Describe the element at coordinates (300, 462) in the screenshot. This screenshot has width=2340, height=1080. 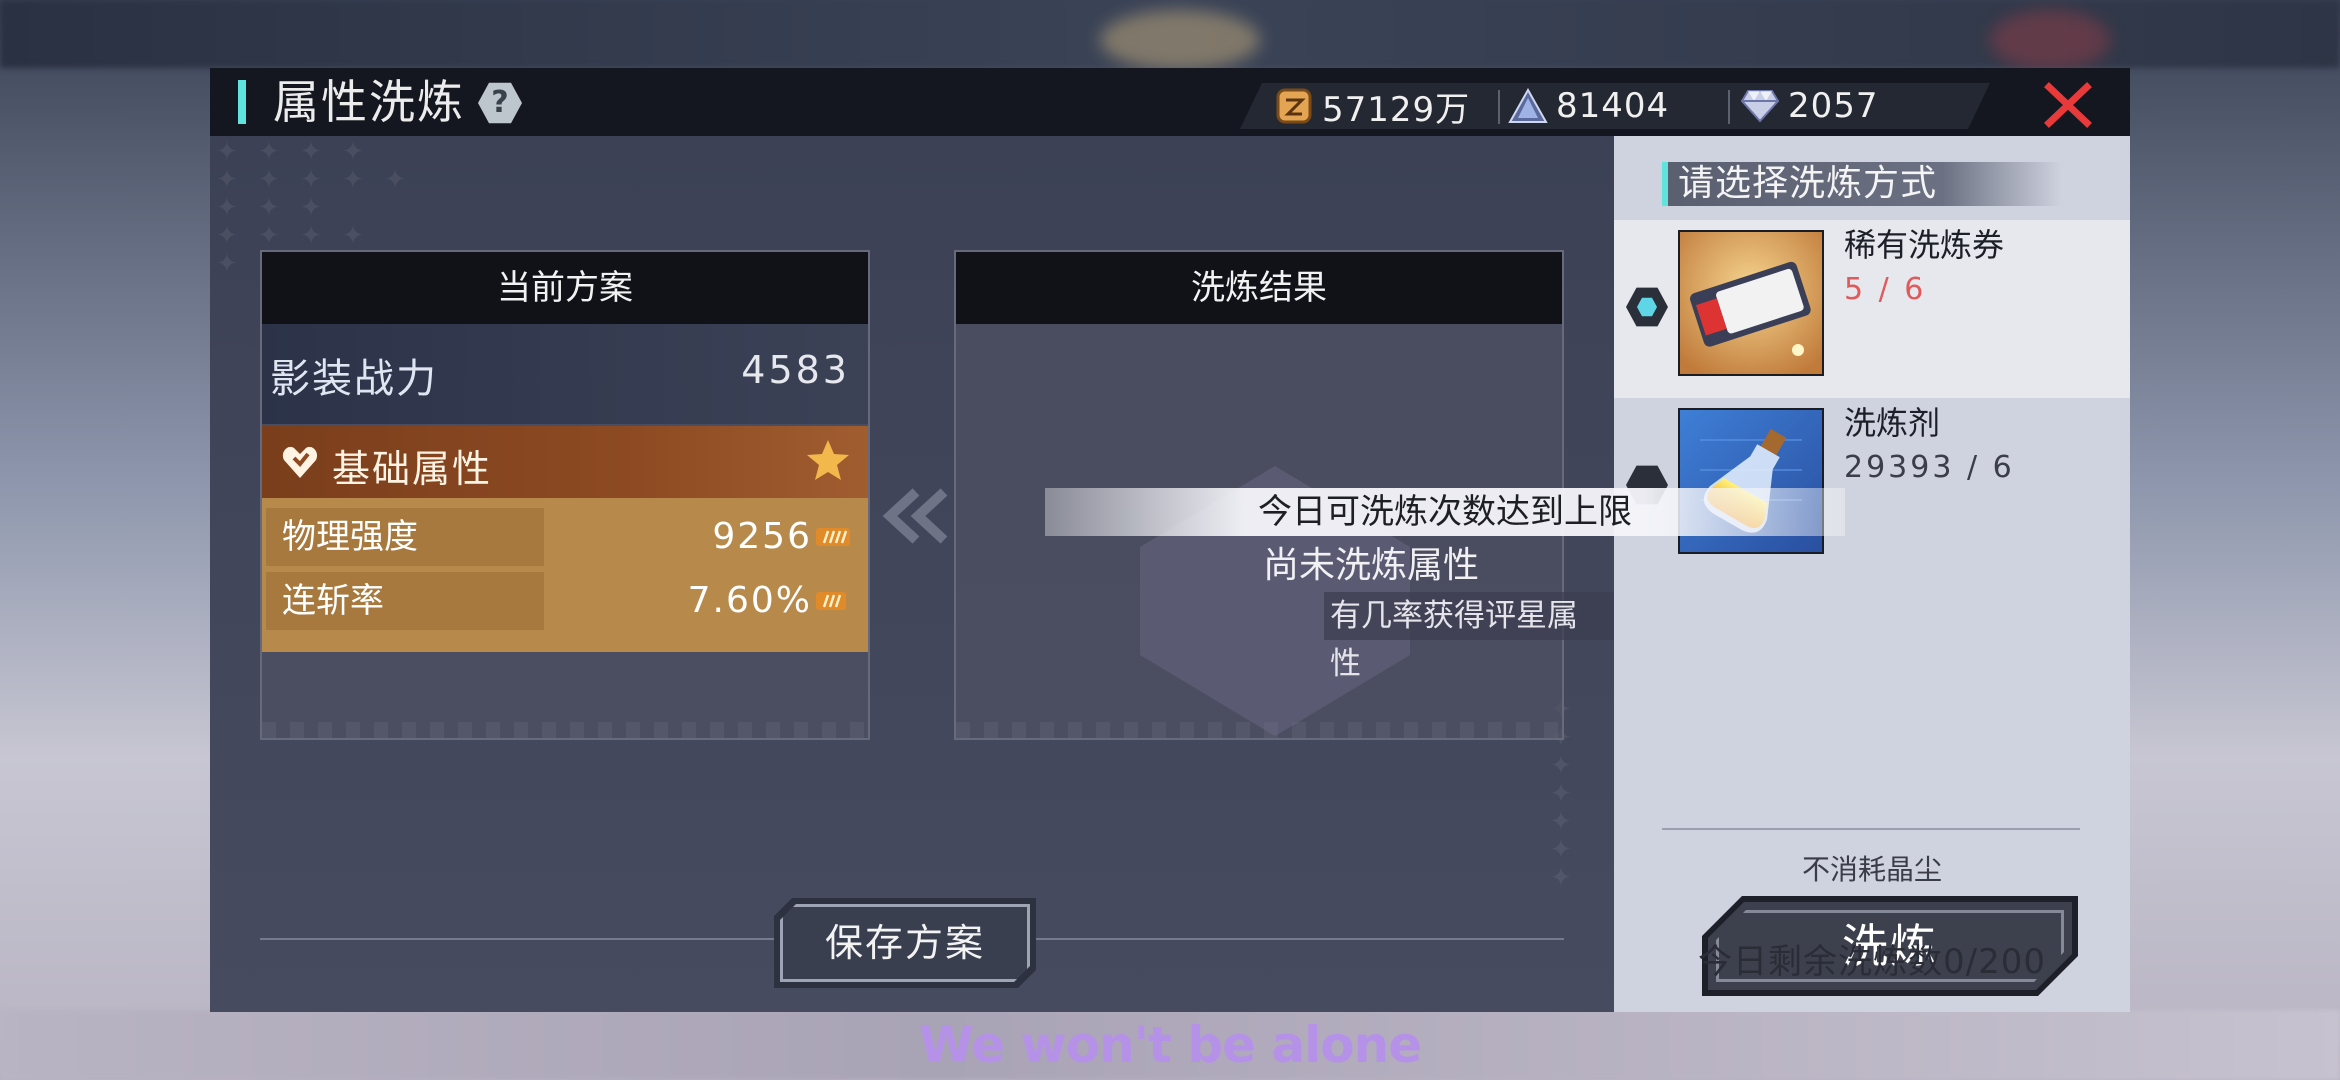
I see `heart-shield-icon` at that location.